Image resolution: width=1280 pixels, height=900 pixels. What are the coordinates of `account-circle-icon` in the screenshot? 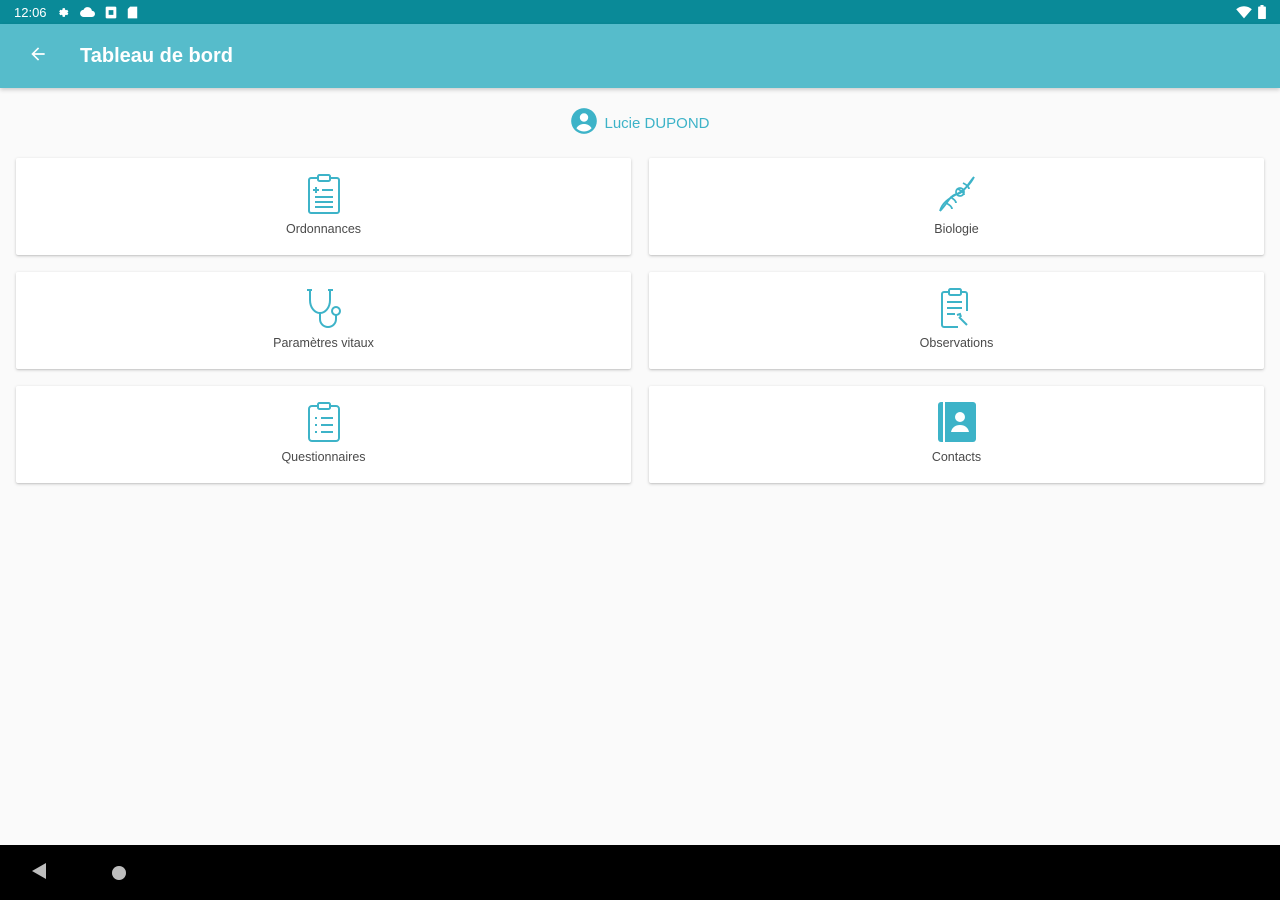 It's located at (584, 123).